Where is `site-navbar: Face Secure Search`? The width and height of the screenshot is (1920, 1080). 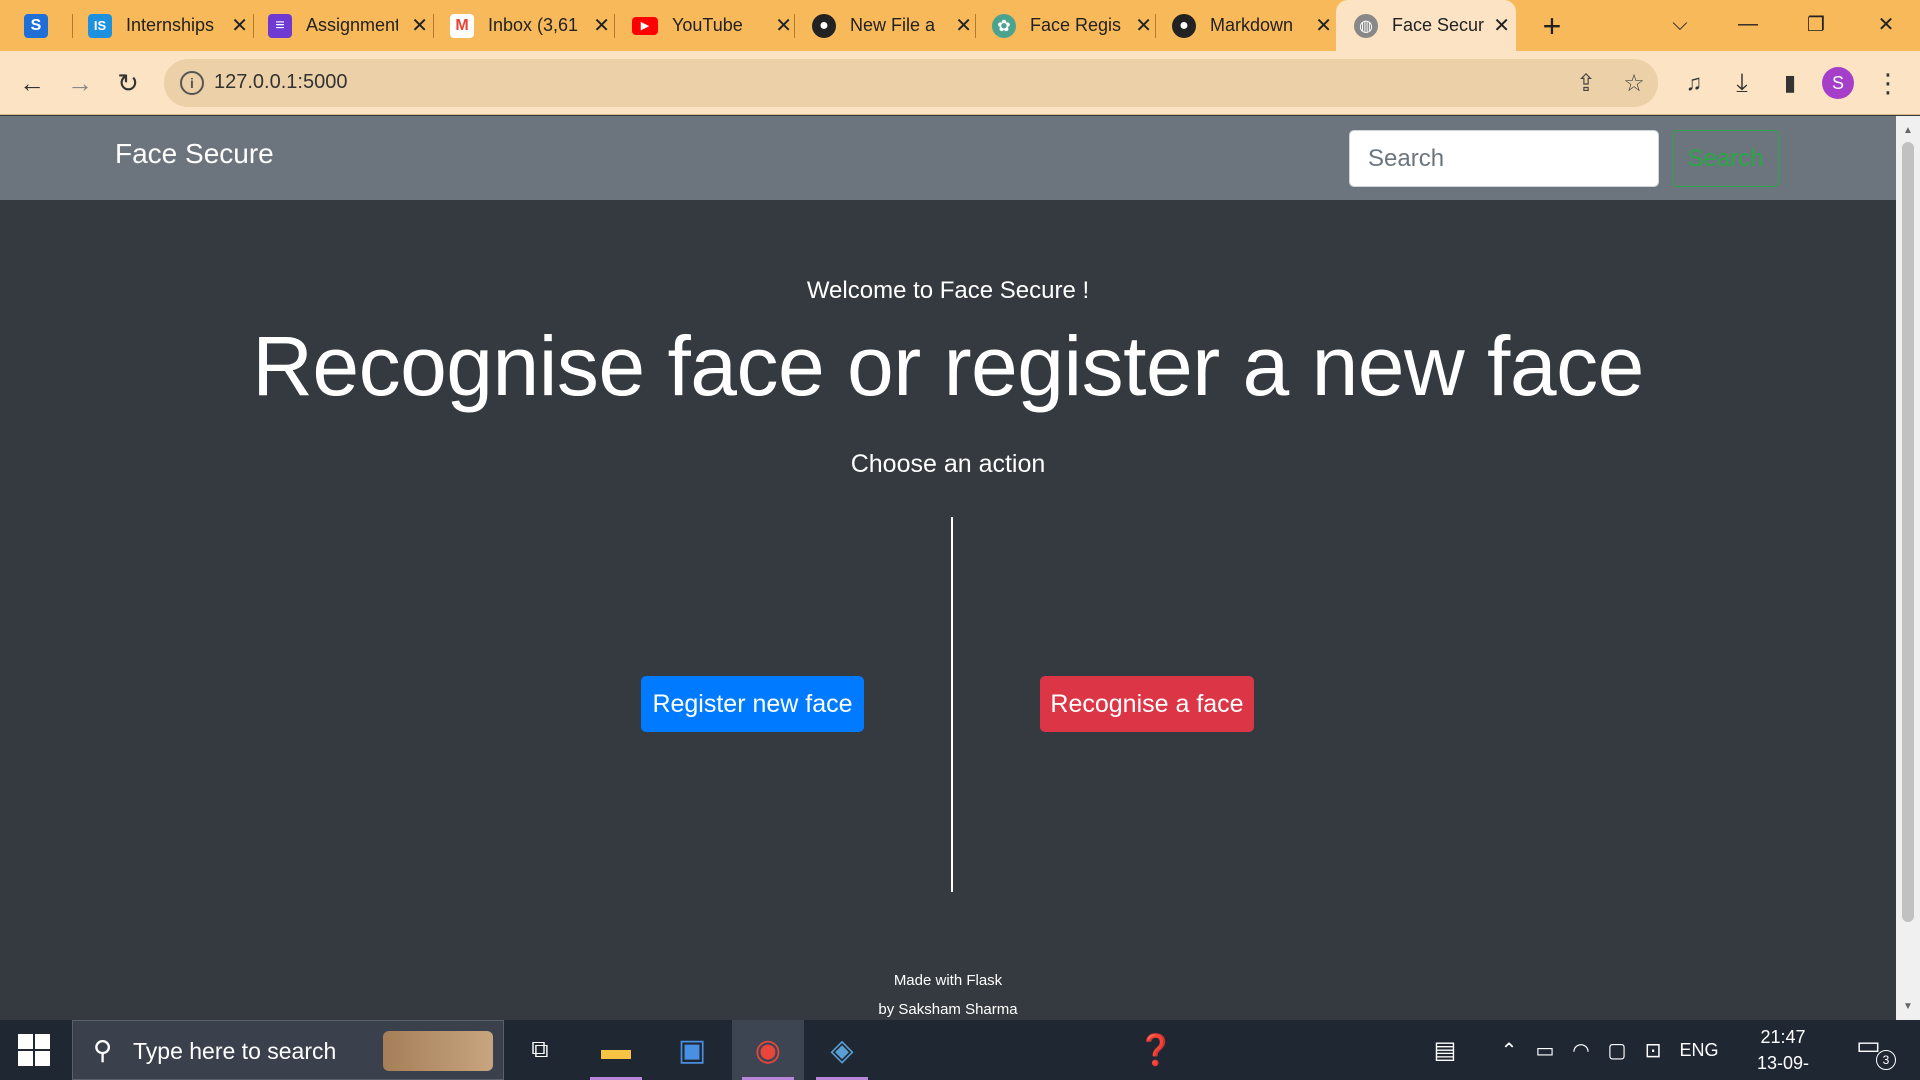 site-navbar: Face Secure Search is located at coordinates (948, 158).